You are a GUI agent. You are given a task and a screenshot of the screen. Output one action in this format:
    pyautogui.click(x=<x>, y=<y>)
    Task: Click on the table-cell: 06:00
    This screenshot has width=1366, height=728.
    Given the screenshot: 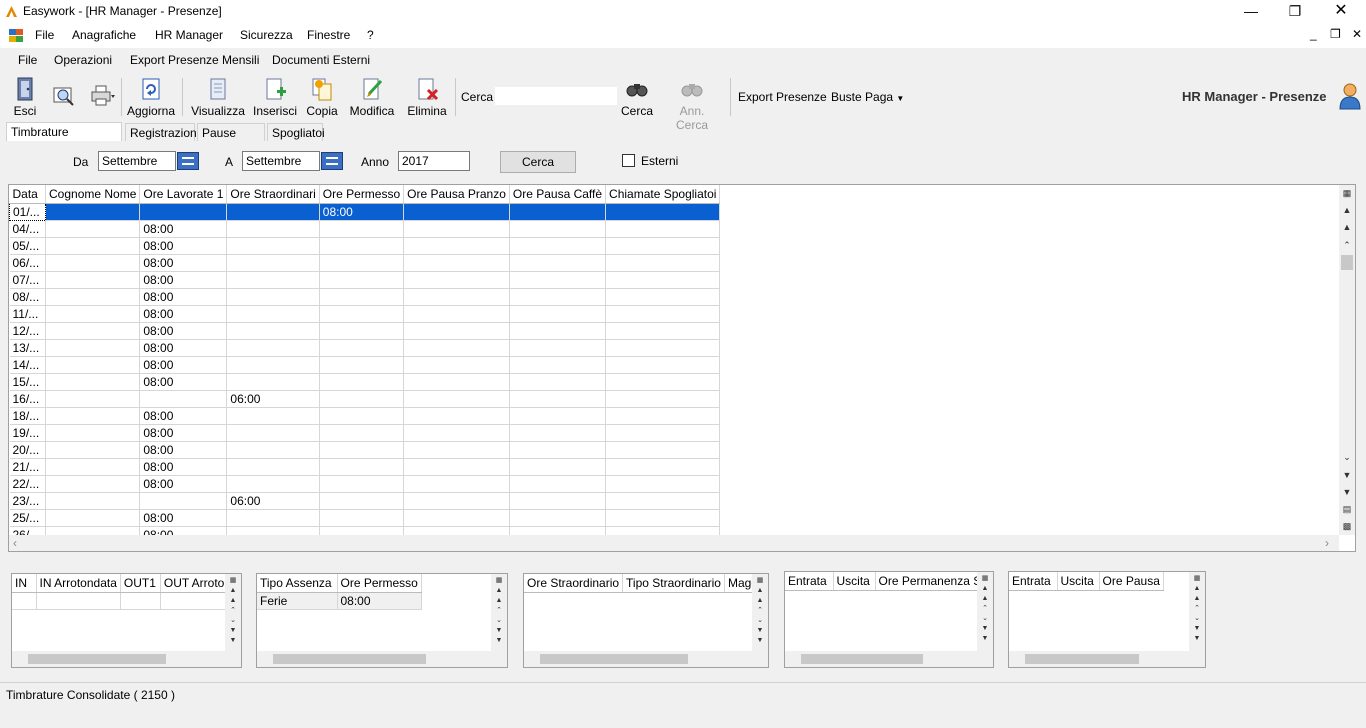 What is the action you would take?
    pyautogui.click(x=273, y=501)
    